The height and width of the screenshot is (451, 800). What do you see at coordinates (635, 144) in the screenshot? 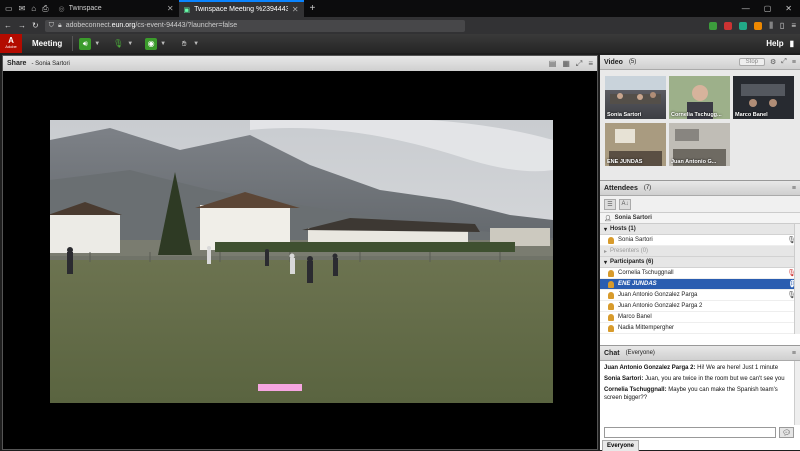
I see `video-thumb: ENE JUNDAS` at bounding box center [635, 144].